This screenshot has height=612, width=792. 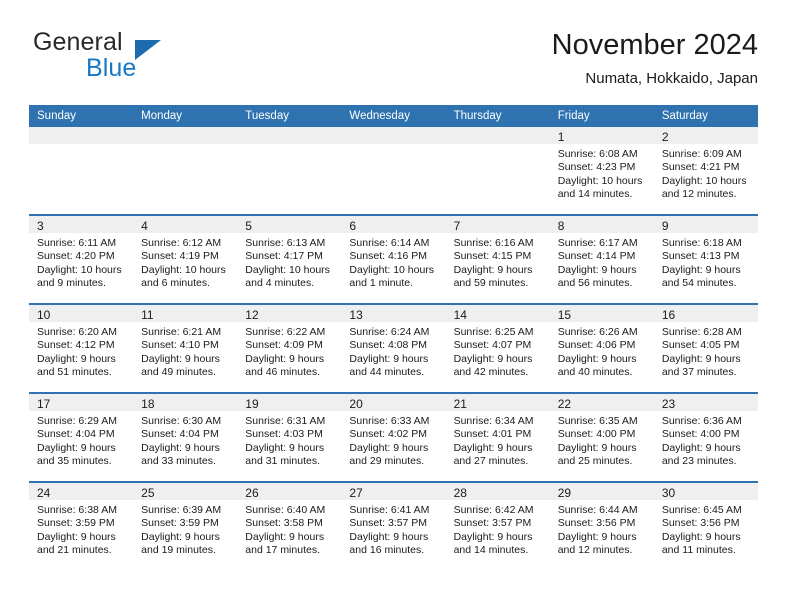 I want to click on daylight-text-line2: and 23 minutes., so click(x=699, y=461).